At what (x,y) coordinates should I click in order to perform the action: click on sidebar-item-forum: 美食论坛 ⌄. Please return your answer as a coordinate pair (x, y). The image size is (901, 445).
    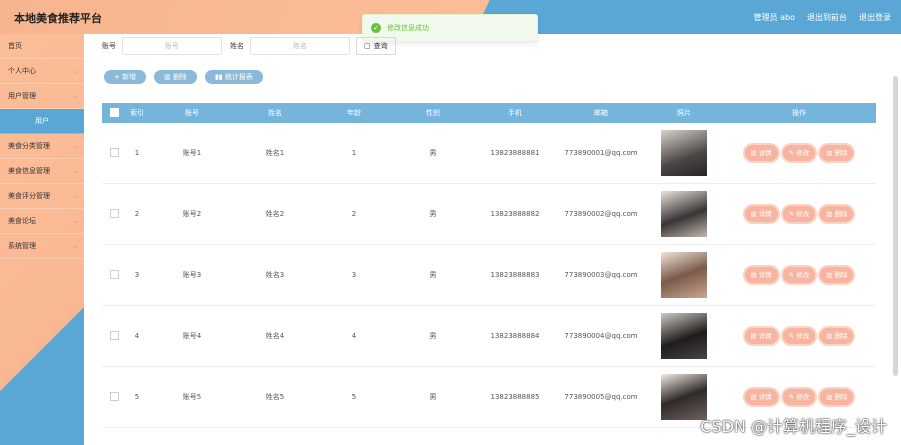
    Looking at the image, I should click on (42, 221).